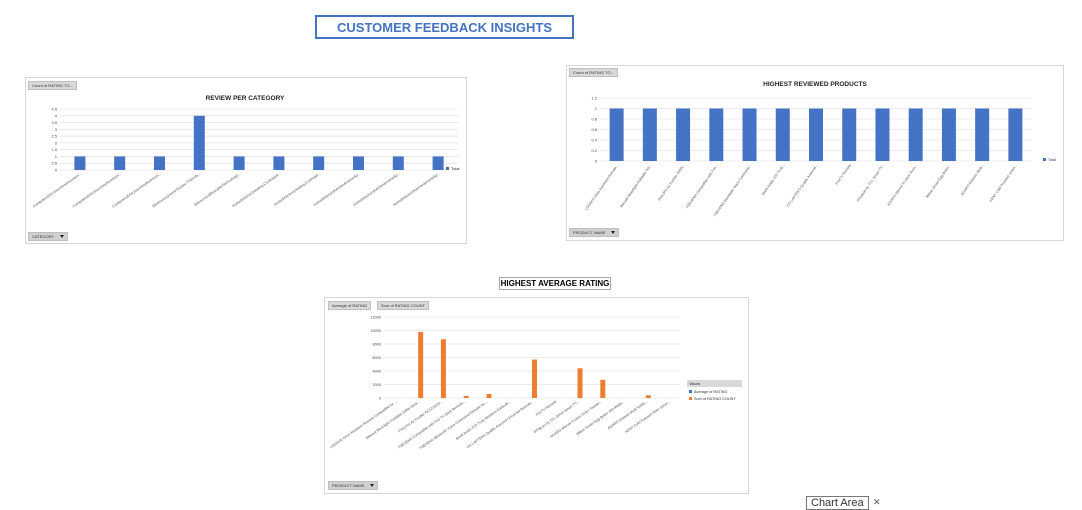  What do you see at coordinates (377, 345) in the screenshot?
I see `y-tick-label: 8000` at bounding box center [377, 345].